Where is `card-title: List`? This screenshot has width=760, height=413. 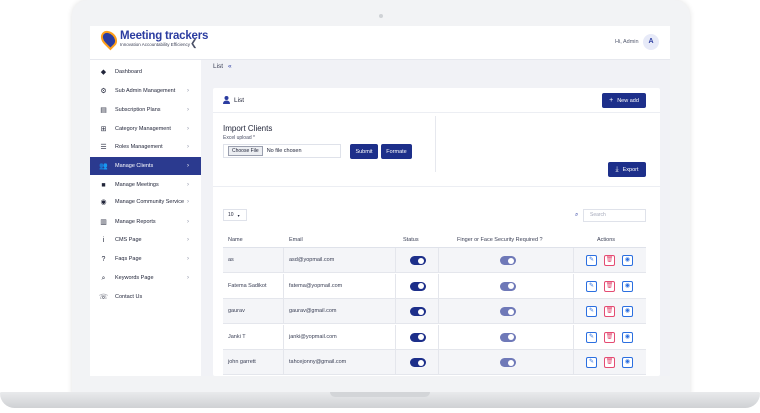
card-title: List is located at coordinates (239, 100).